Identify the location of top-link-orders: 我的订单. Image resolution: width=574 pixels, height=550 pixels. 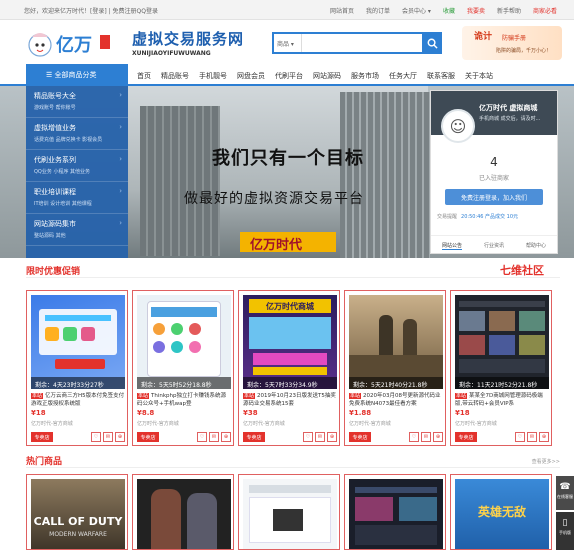
(378, 10).